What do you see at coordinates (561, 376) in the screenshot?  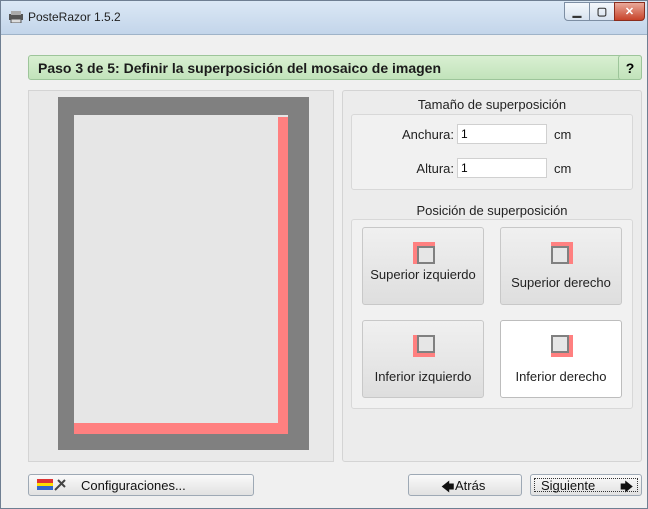 I see `position-bottom-right-label: Inferior derecho` at bounding box center [561, 376].